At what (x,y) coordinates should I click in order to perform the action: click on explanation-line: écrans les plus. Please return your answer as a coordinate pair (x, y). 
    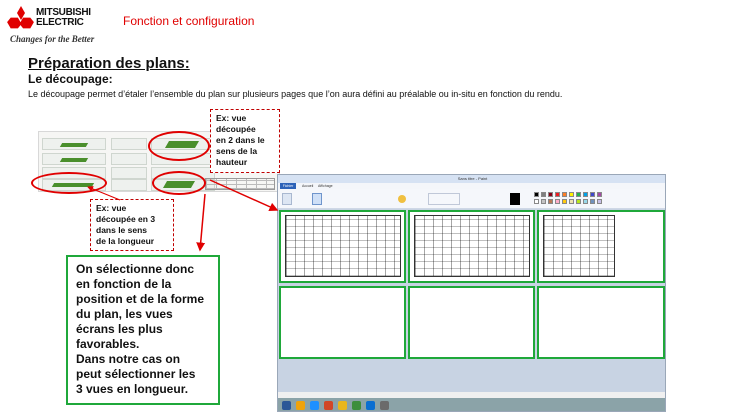
    Looking at the image, I should click on (119, 329).